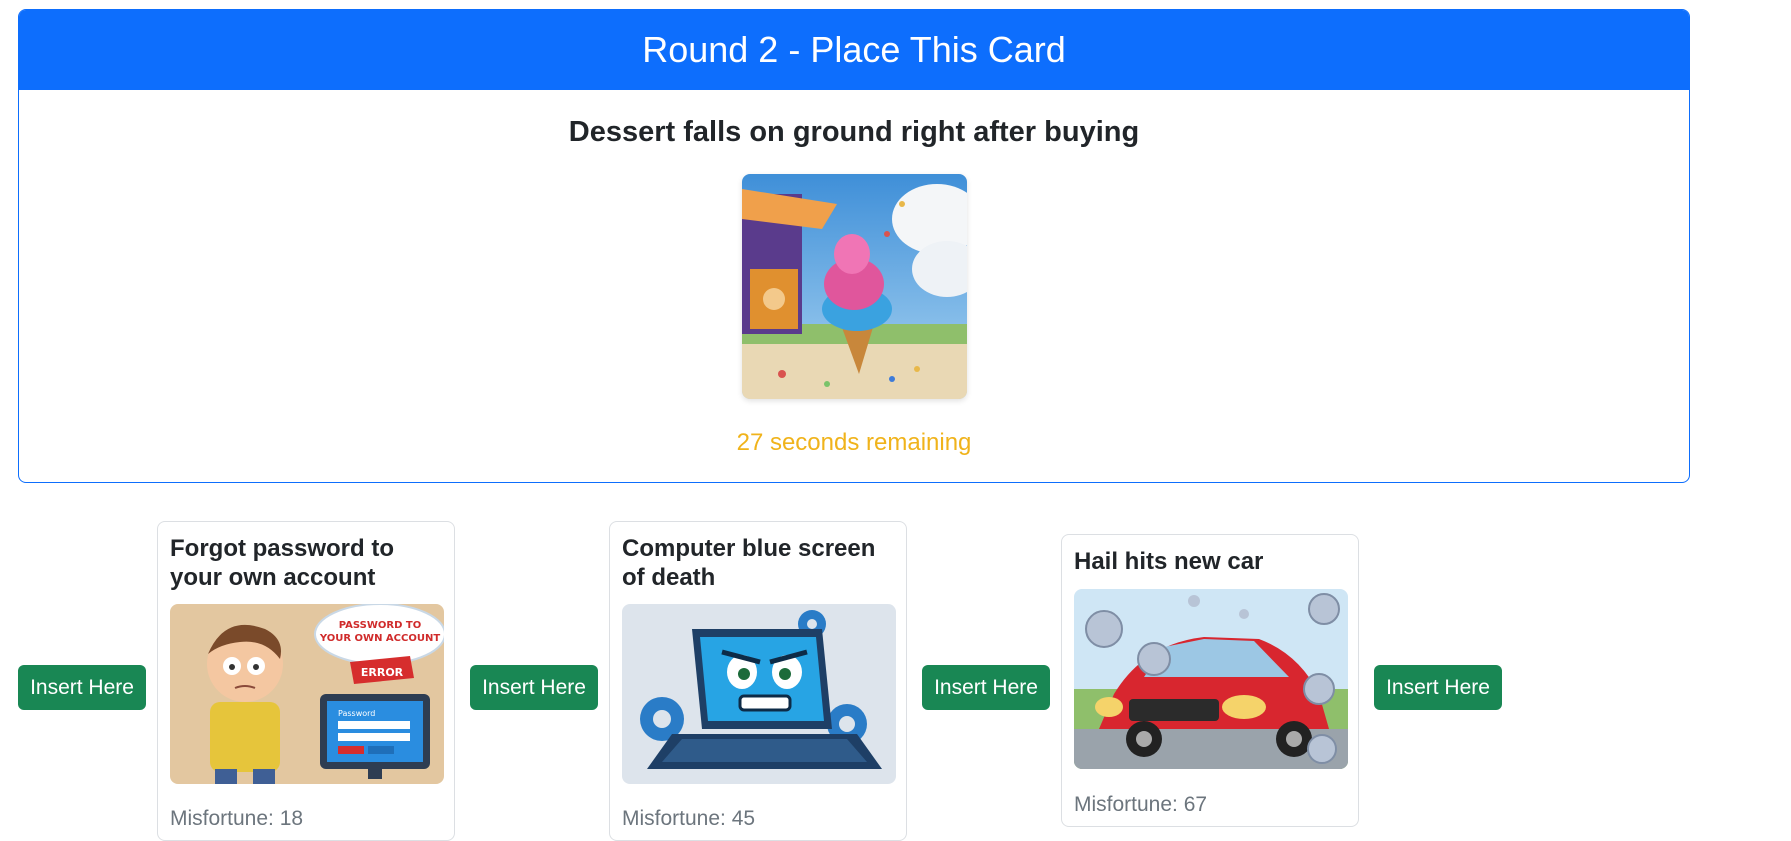 The width and height of the screenshot is (1791, 841). I want to click on svg-text: YOUR OWN ACCOUNT, so click(379, 638).